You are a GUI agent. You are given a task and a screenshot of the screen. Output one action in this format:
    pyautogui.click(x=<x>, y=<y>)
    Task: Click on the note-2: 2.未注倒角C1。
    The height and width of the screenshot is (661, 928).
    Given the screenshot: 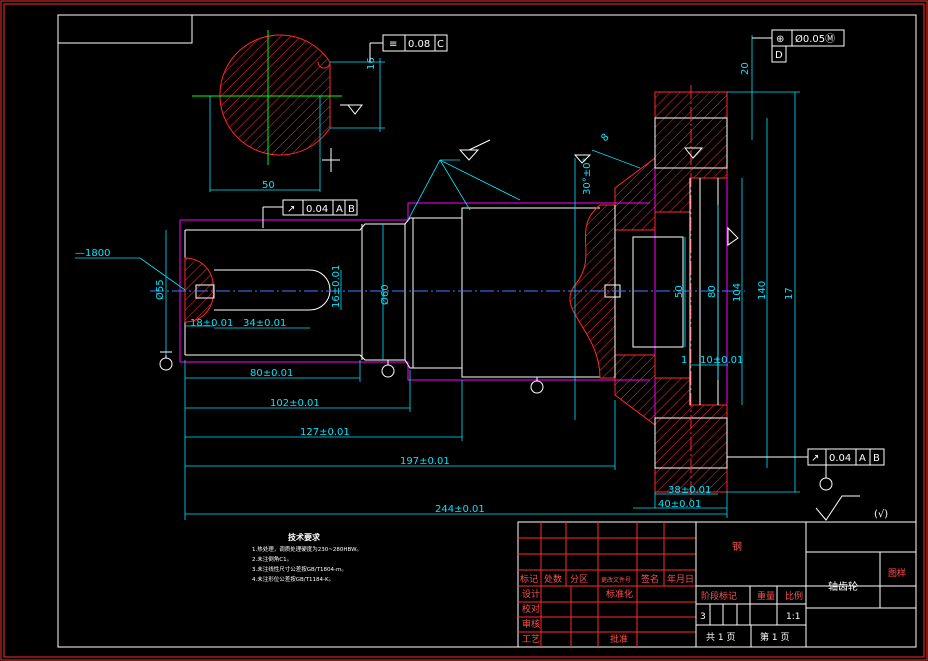 What is the action you would take?
    pyautogui.click(x=272, y=559)
    